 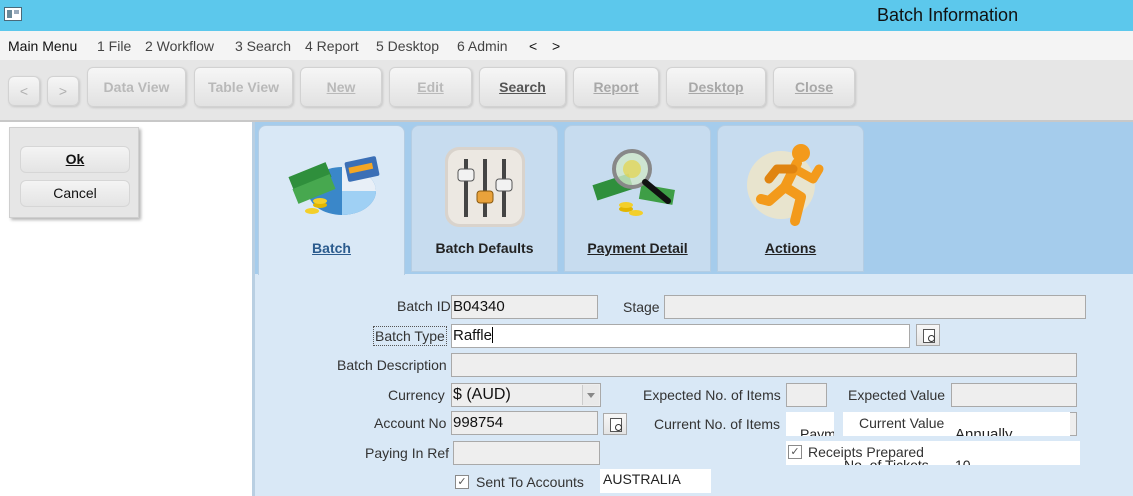 What do you see at coordinates (616, 87) in the screenshot?
I see `report-button: Report` at bounding box center [616, 87].